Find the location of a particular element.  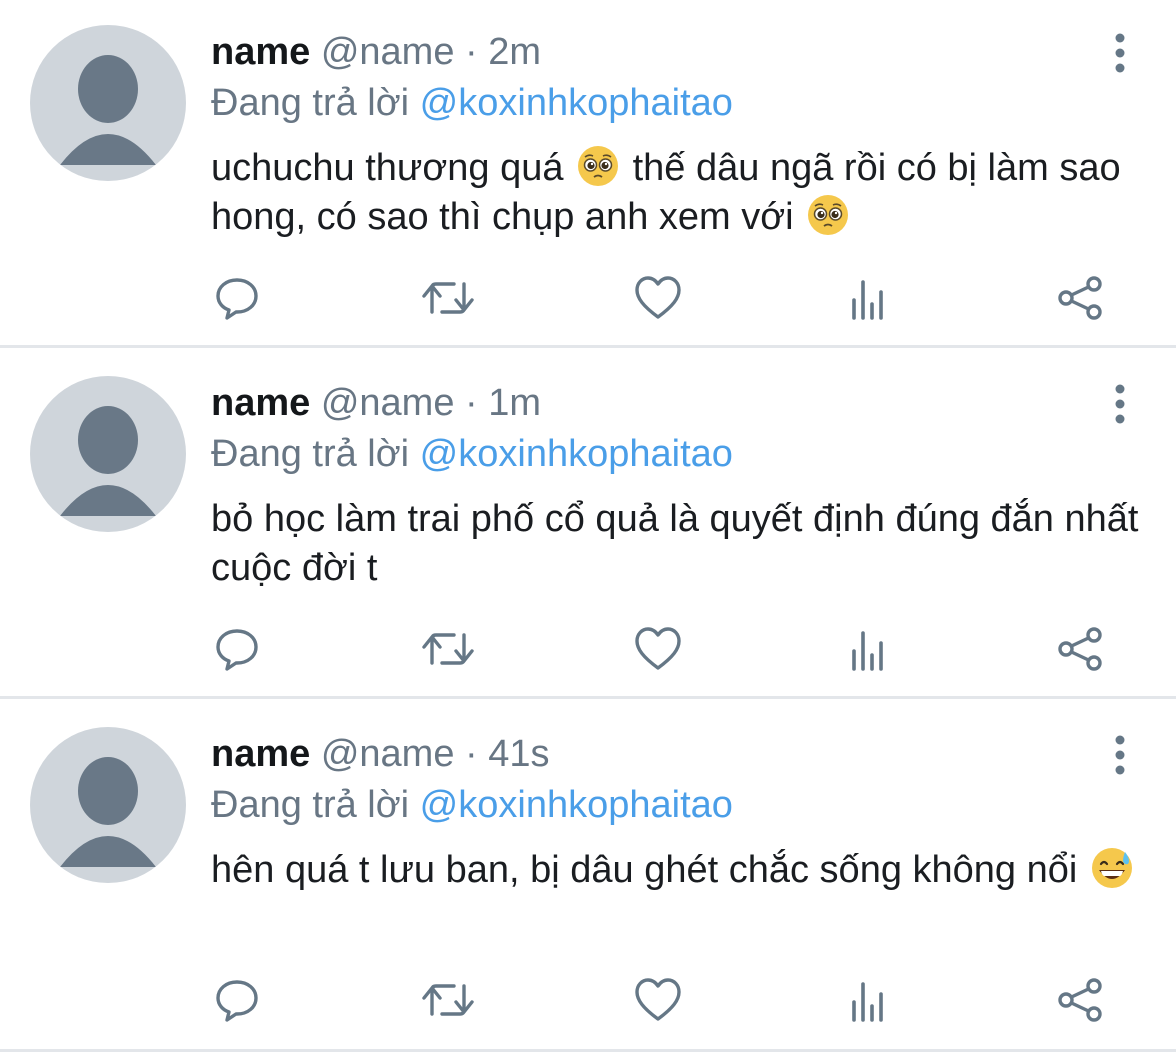

timestamp: 41s is located at coordinates (518, 754).